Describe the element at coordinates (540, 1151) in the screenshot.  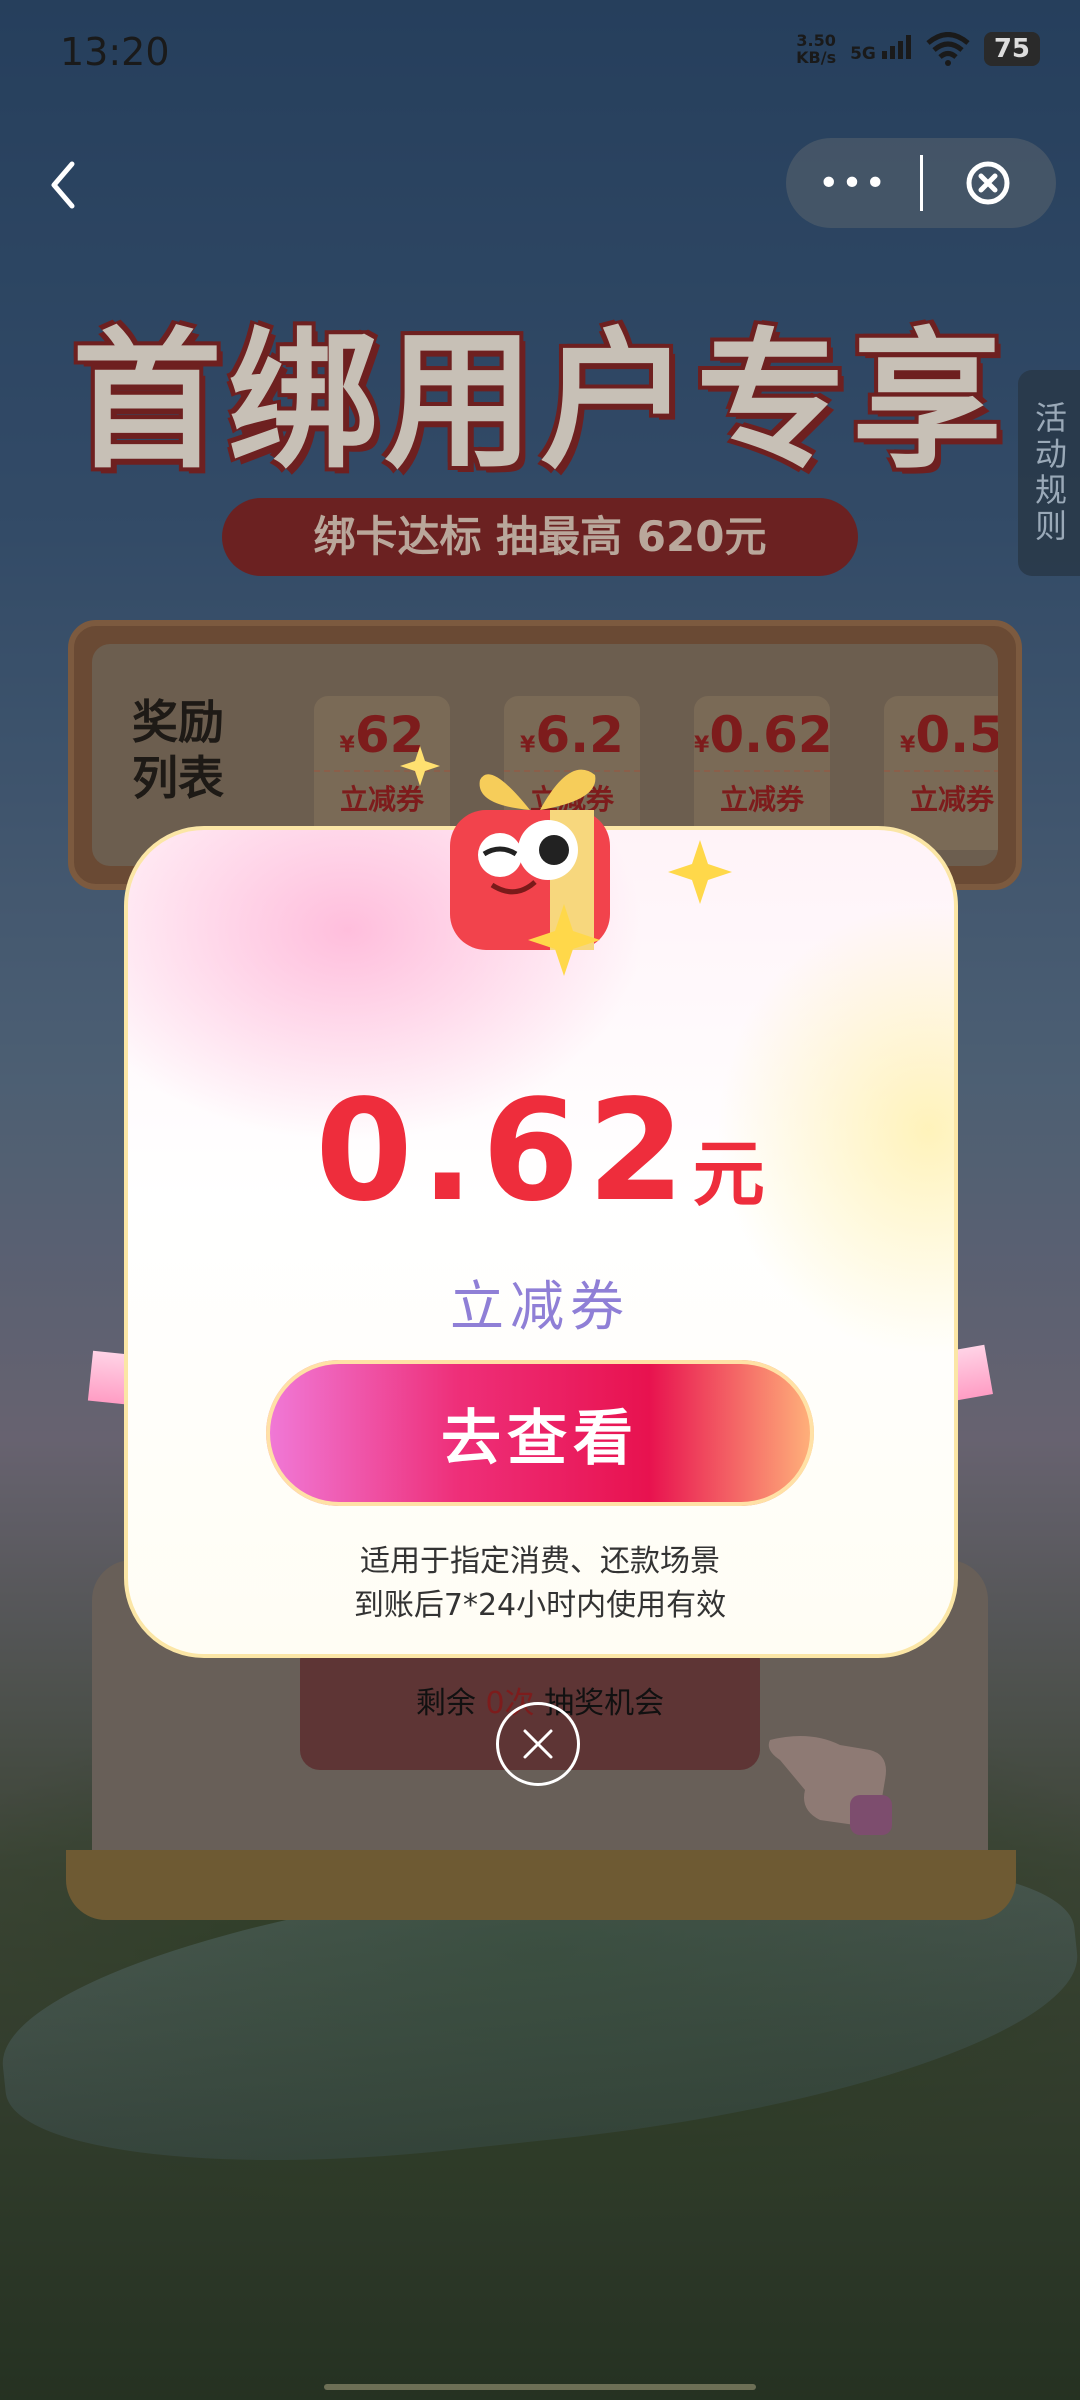
I see `reward-amount: 0.62元` at that location.